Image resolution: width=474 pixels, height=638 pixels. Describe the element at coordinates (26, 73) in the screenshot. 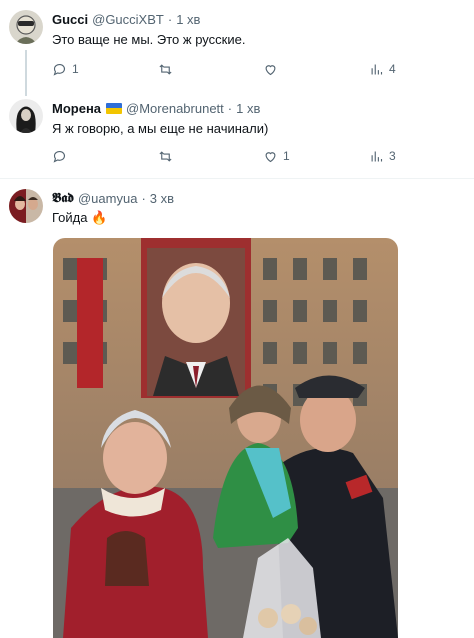

I see `thread-connector` at that location.